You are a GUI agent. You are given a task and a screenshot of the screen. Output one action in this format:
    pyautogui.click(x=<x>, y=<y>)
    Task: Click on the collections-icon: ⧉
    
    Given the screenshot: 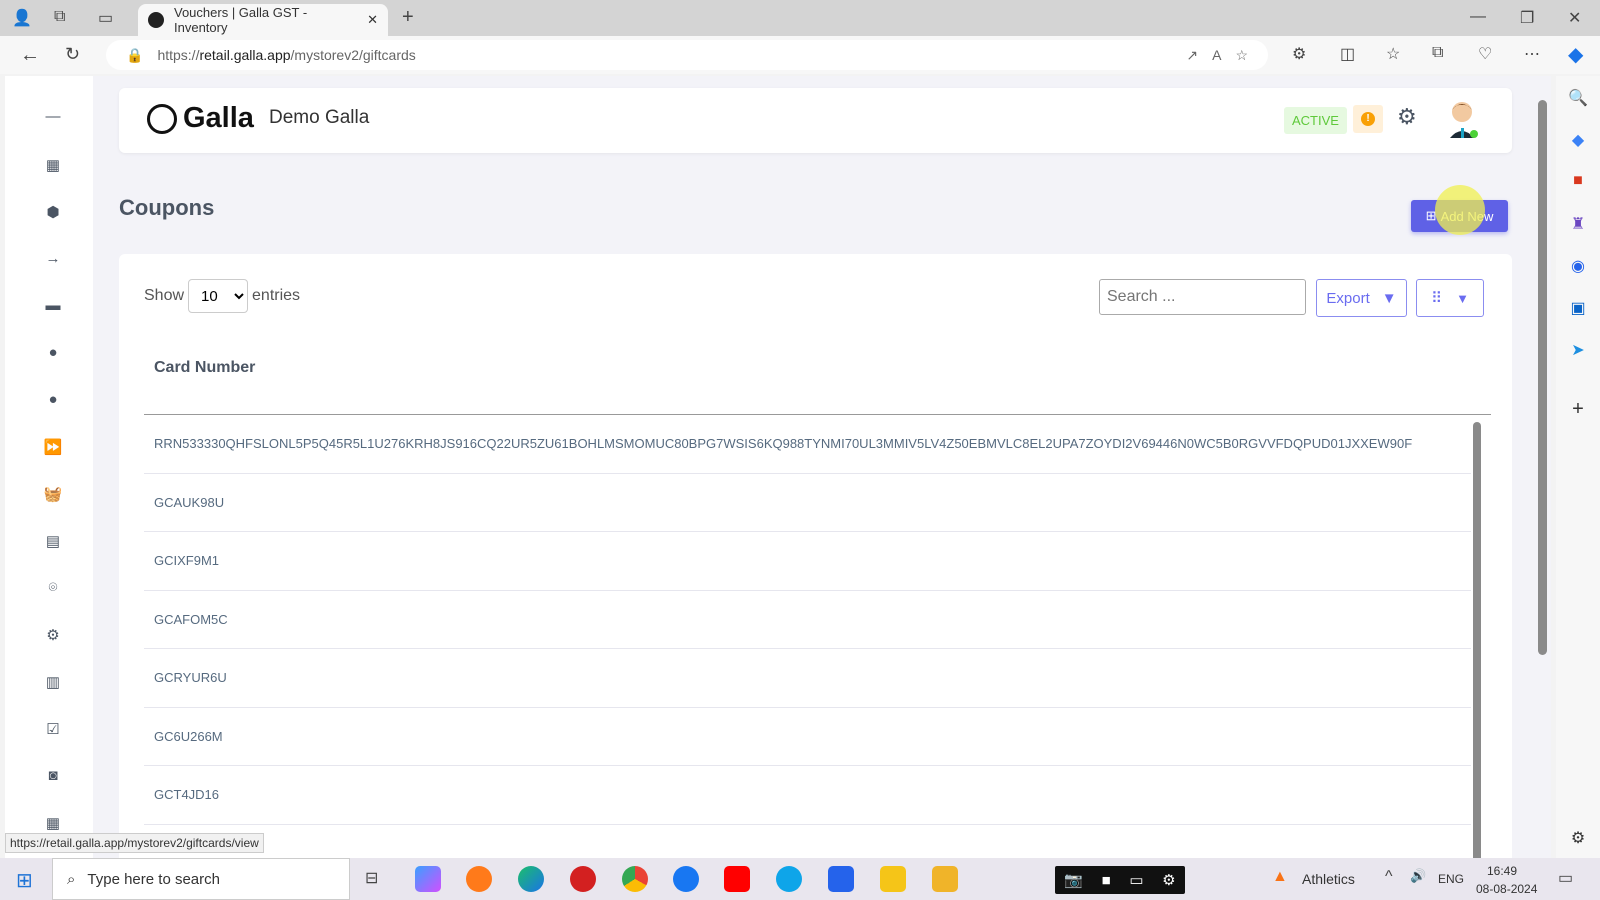 What is the action you would take?
    pyautogui.click(x=1437, y=53)
    